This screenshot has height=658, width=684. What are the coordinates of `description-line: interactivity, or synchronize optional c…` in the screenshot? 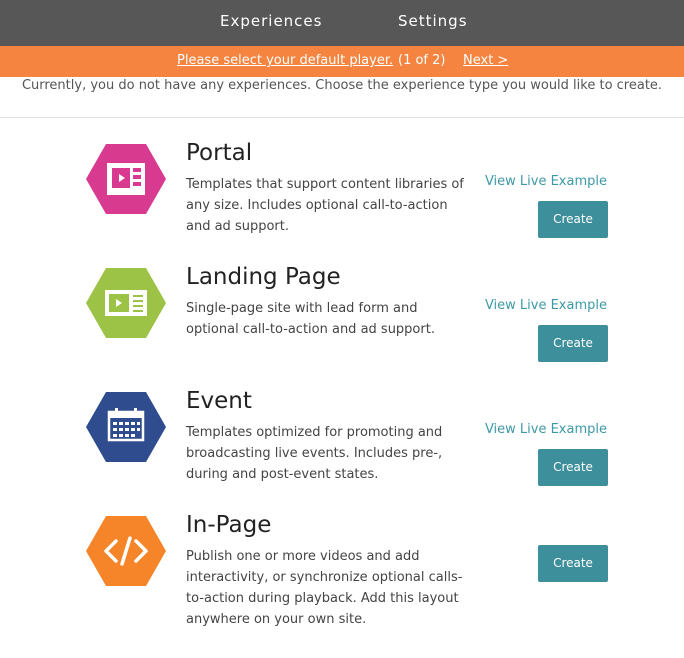 It's located at (324, 577).